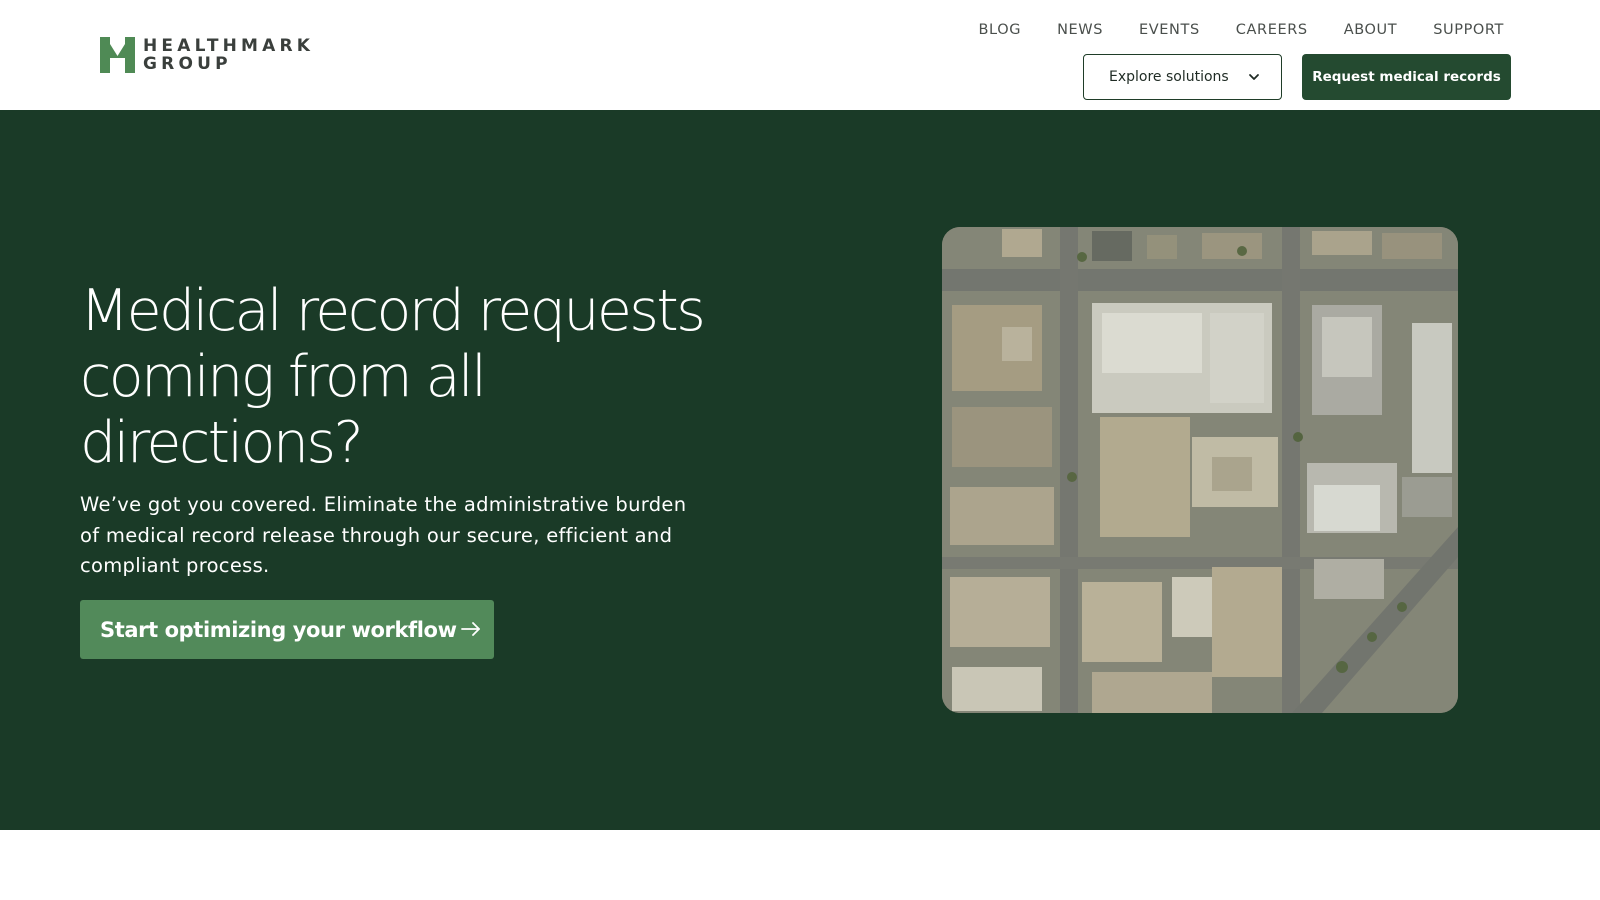 The height and width of the screenshot is (900, 1600). I want to click on arrow-right-icon, so click(470, 629).